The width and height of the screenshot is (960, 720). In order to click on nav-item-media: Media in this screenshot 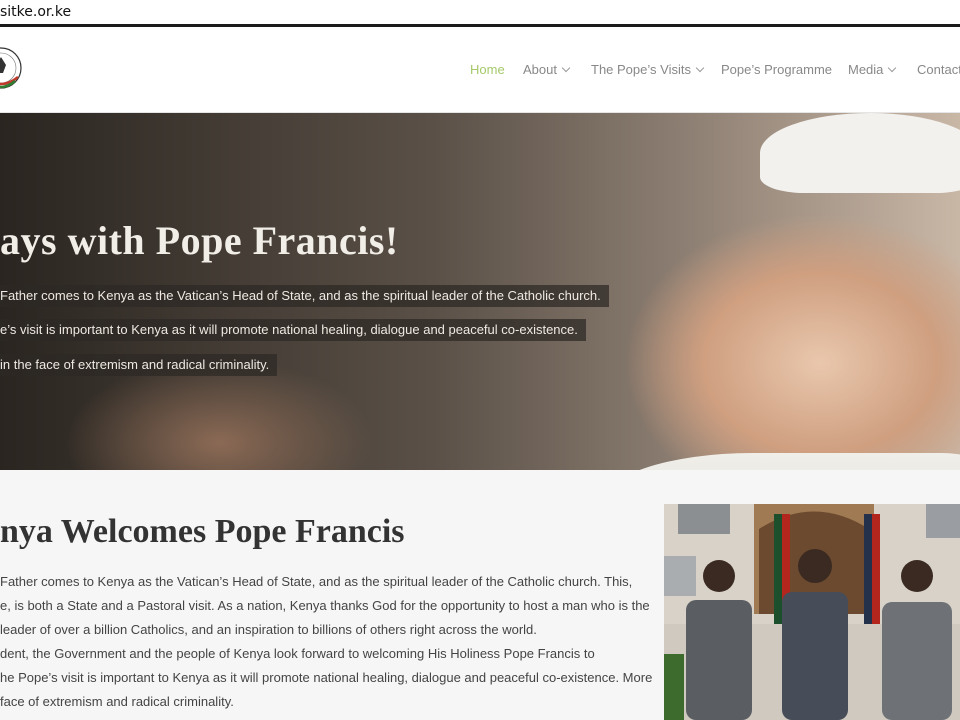, I will do `click(872, 69)`.